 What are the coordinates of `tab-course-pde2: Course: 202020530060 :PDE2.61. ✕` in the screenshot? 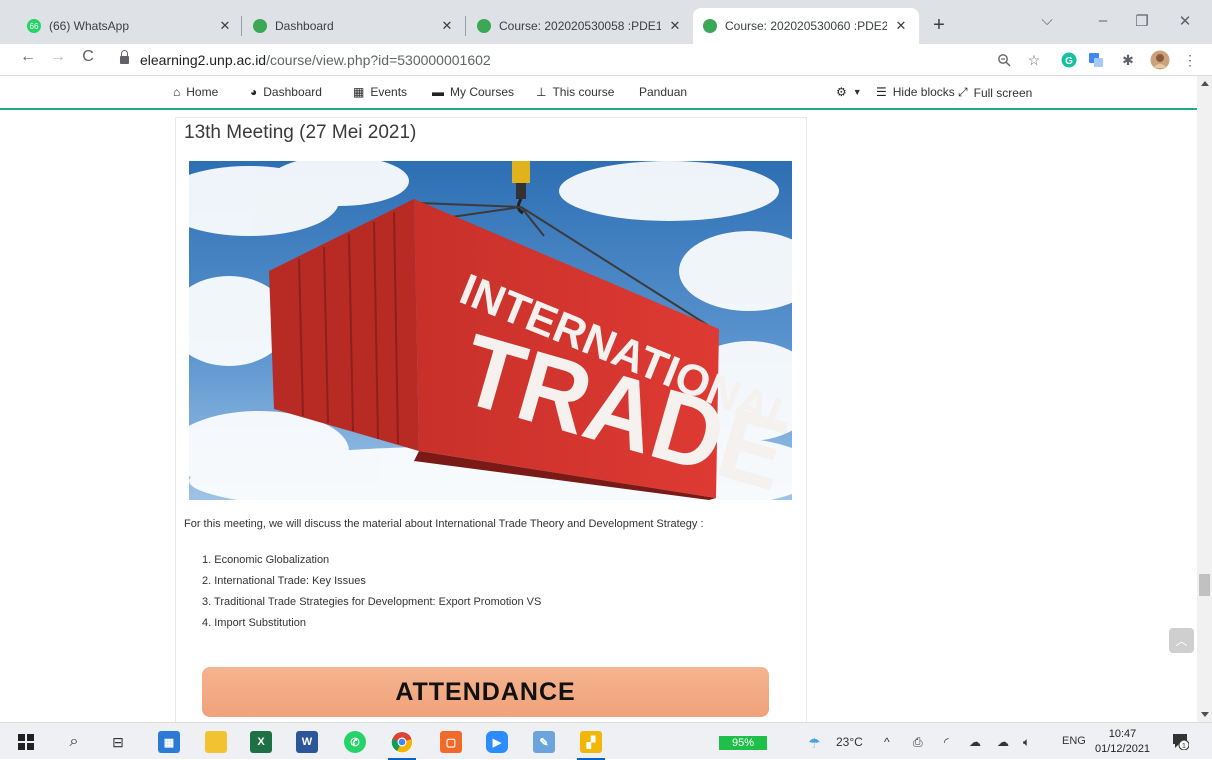 It's located at (806, 26).